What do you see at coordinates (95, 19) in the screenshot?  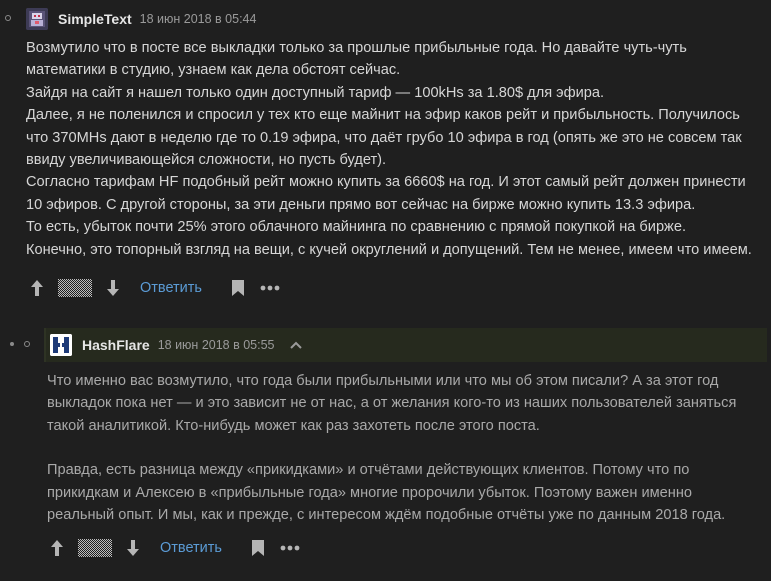 I see `username: SimpleText` at bounding box center [95, 19].